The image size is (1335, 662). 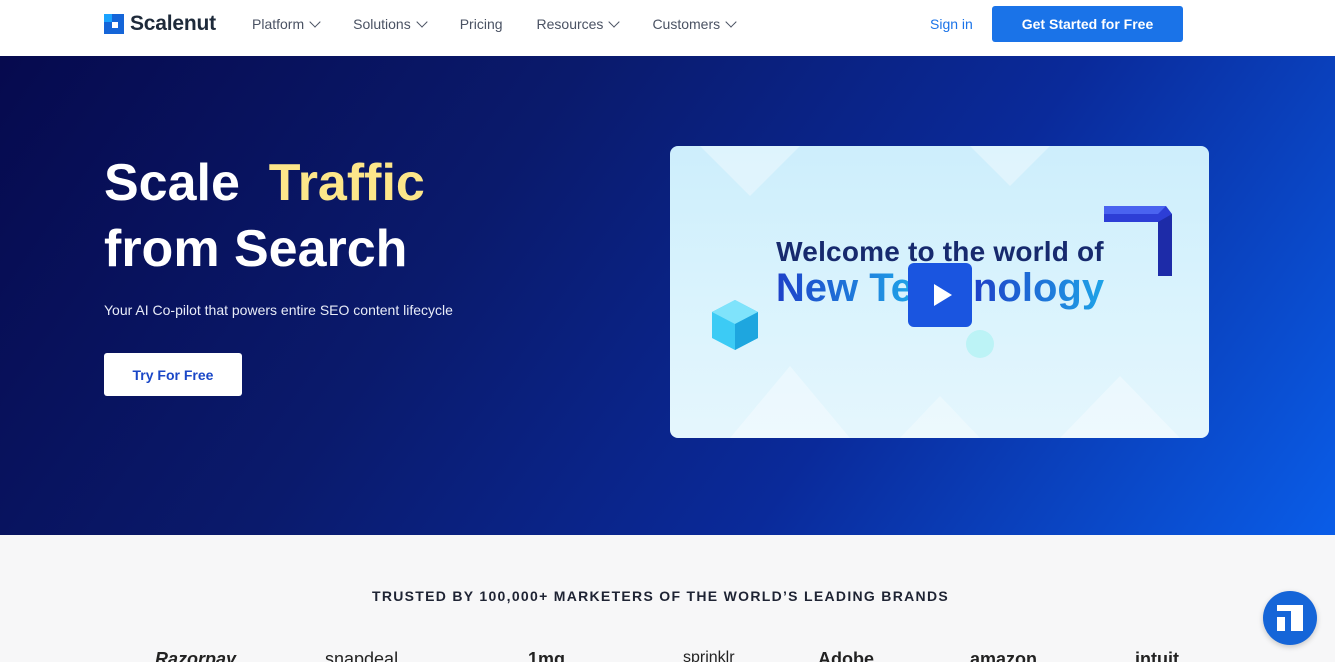 What do you see at coordinates (362, 655) in the screenshot?
I see `brand-logo-snapdeal: snapdeal` at bounding box center [362, 655].